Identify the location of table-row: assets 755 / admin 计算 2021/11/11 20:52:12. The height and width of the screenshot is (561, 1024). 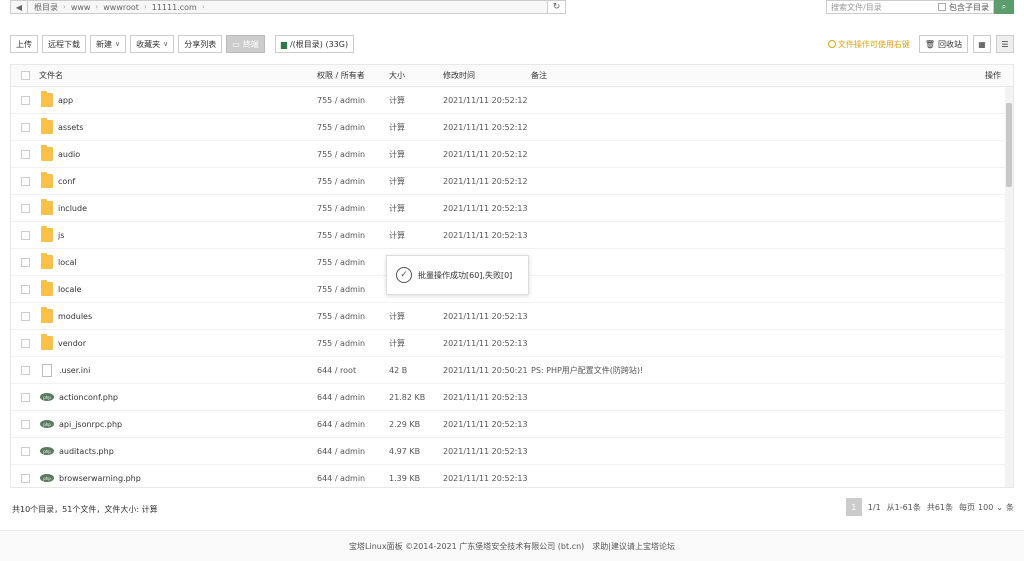
(512, 127).